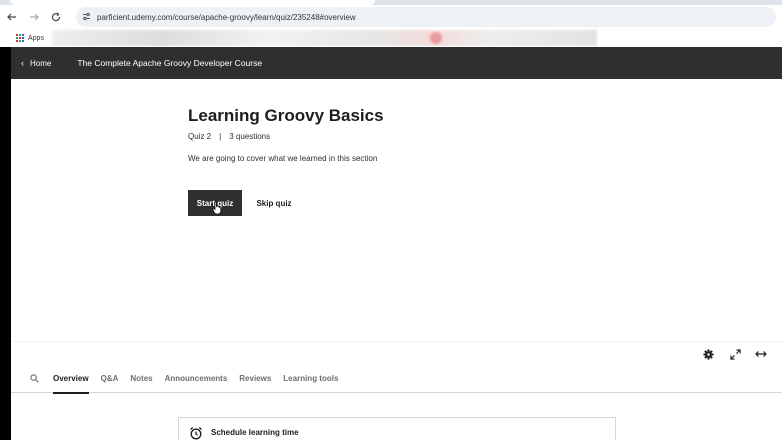  What do you see at coordinates (396, 353) in the screenshot?
I see `player-controls` at bounding box center [396, 353].